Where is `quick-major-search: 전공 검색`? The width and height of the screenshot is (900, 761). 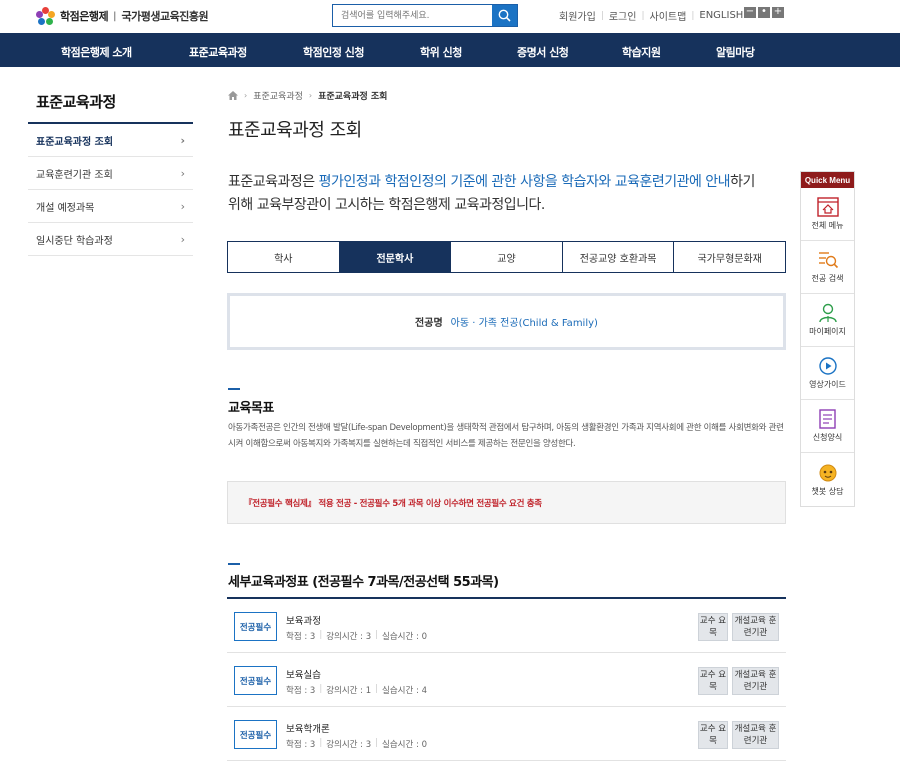
quick-major-search: 전공 검색 is located at coordinates (827, 267).